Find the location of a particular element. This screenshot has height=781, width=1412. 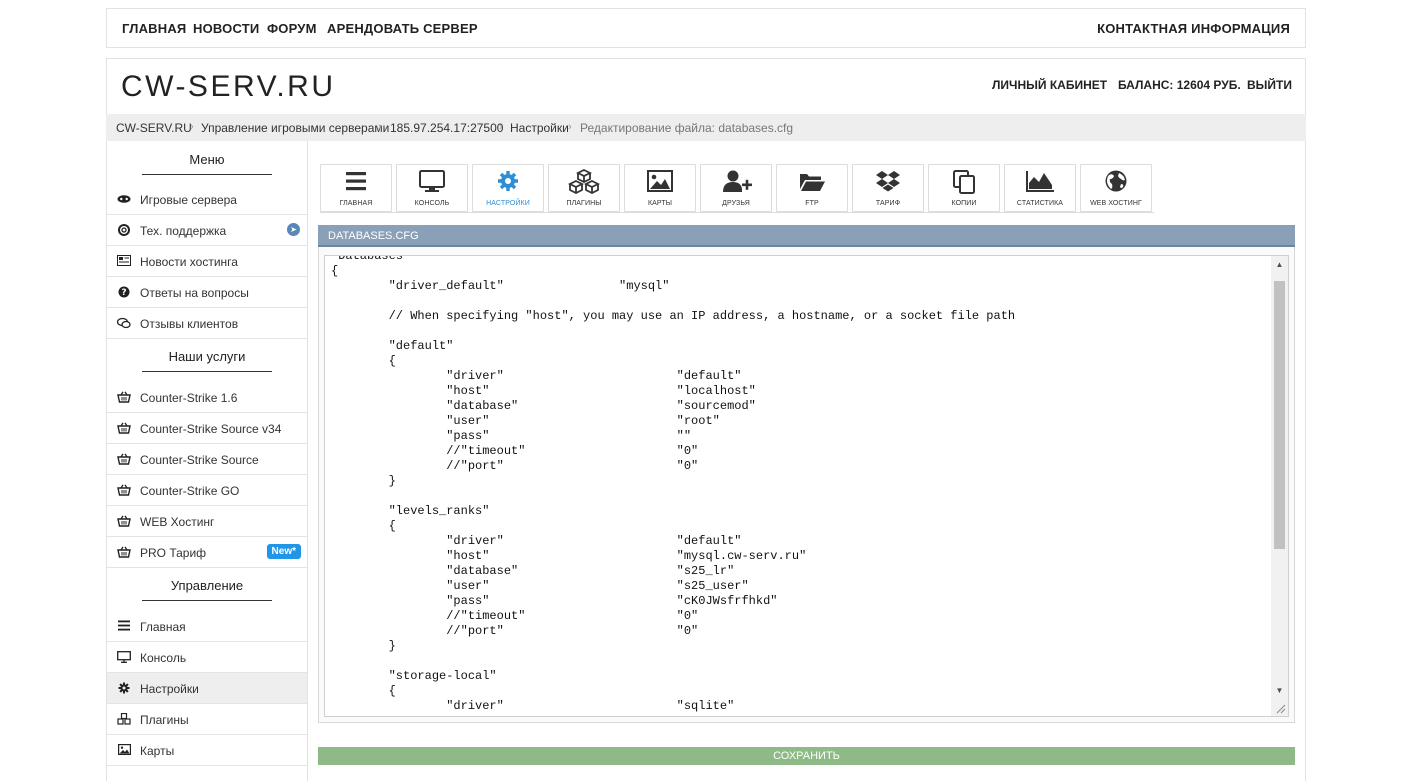

question-icon: ? is located at coordinates (124, 292).